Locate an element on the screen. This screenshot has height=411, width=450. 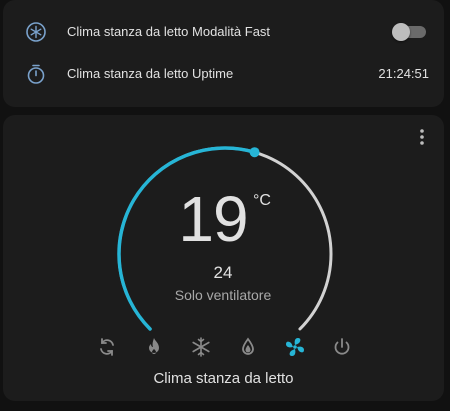
entity-label-fast-mode: Clima stanza da letto Modalità Fast is located at coordinates (169, 31).